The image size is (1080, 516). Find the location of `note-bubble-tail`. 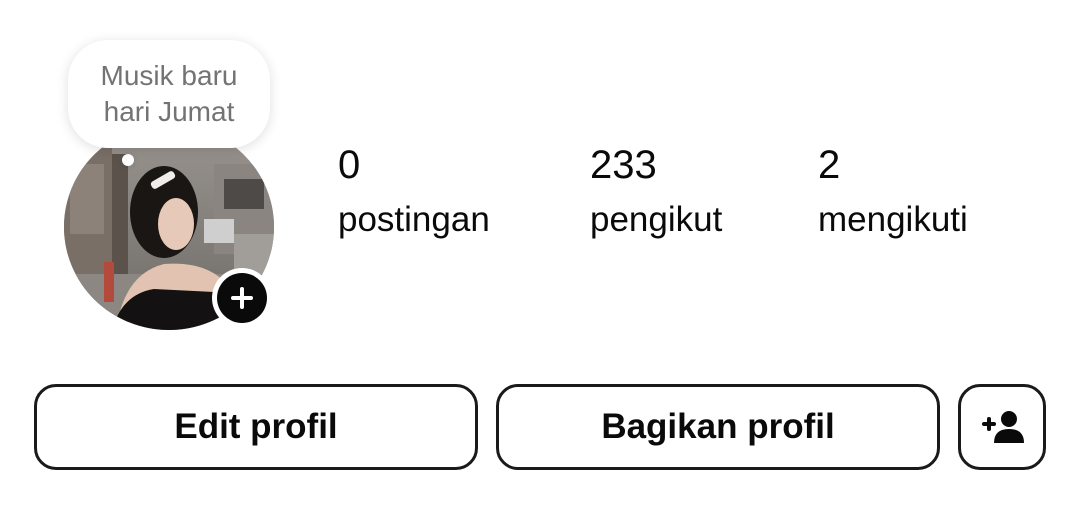

note-bubble-tail is located at coordinates (128, 160).